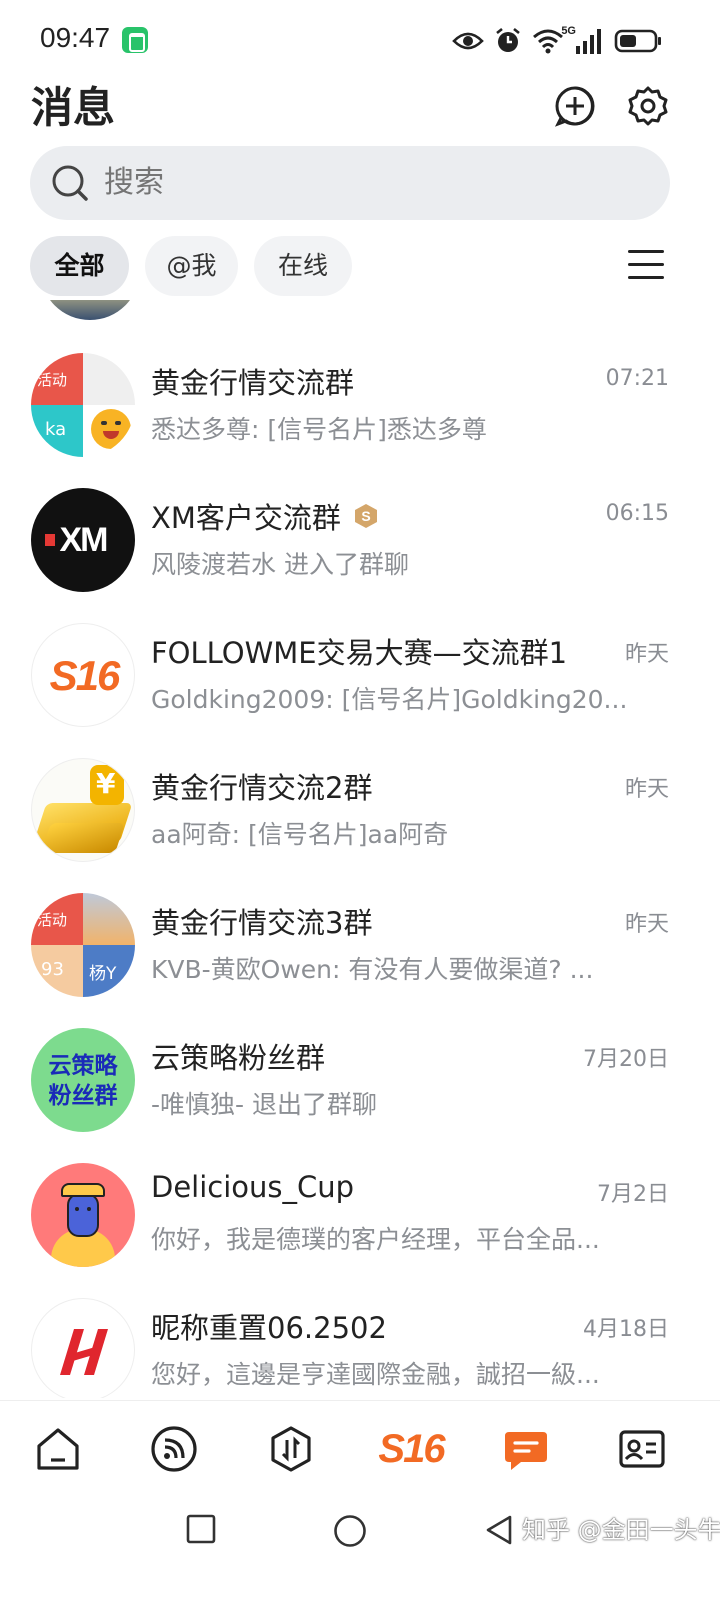 The height and width of the screenshot is (1610, 720). What do you see at coordinates (79, 266) in the screenshot?
I see `filter-chip-all: 全部` at bounding box center [79, 266].